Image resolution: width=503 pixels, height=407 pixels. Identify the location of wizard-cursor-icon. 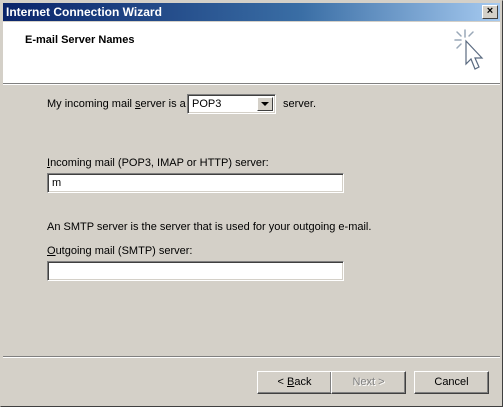
(469, 49).